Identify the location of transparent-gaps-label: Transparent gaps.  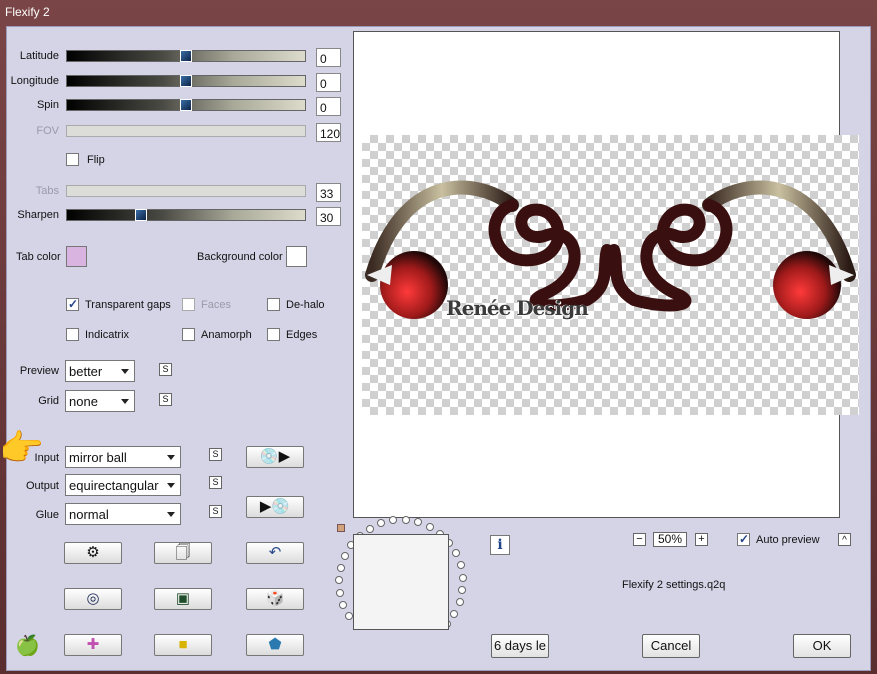
(128, 305).